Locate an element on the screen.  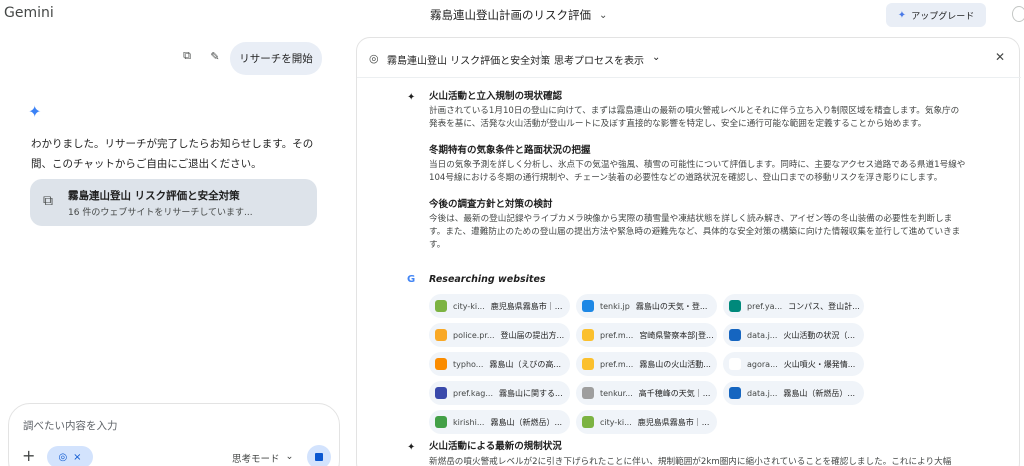
conversation-title: 霧島連山登山計画のリスク評価 is located at coordinates (510, 15).